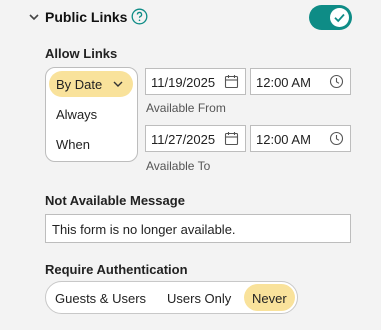  What do you see at coordinates (178, 166) in the screenshot?
I see `available-to-caption: Available To` at bounding box center [178, 166].